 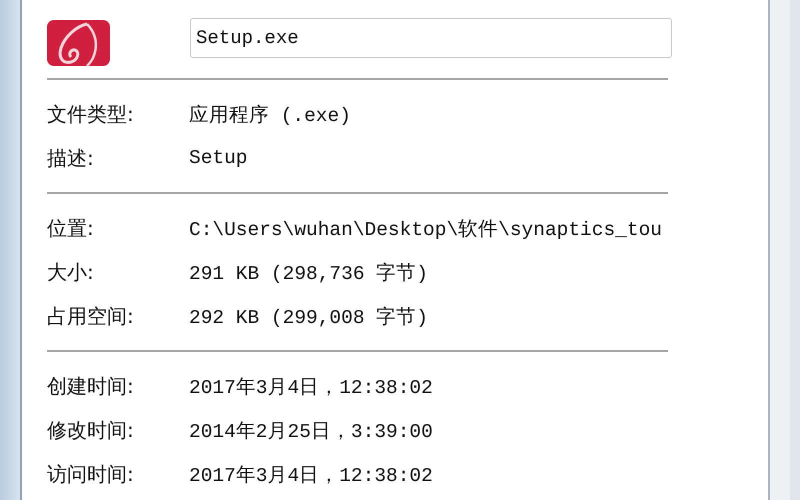 I want to click on property-value: C:\Users\wuhan\Desktop\软件\synaptics_tou, so click(x=425, y=230).